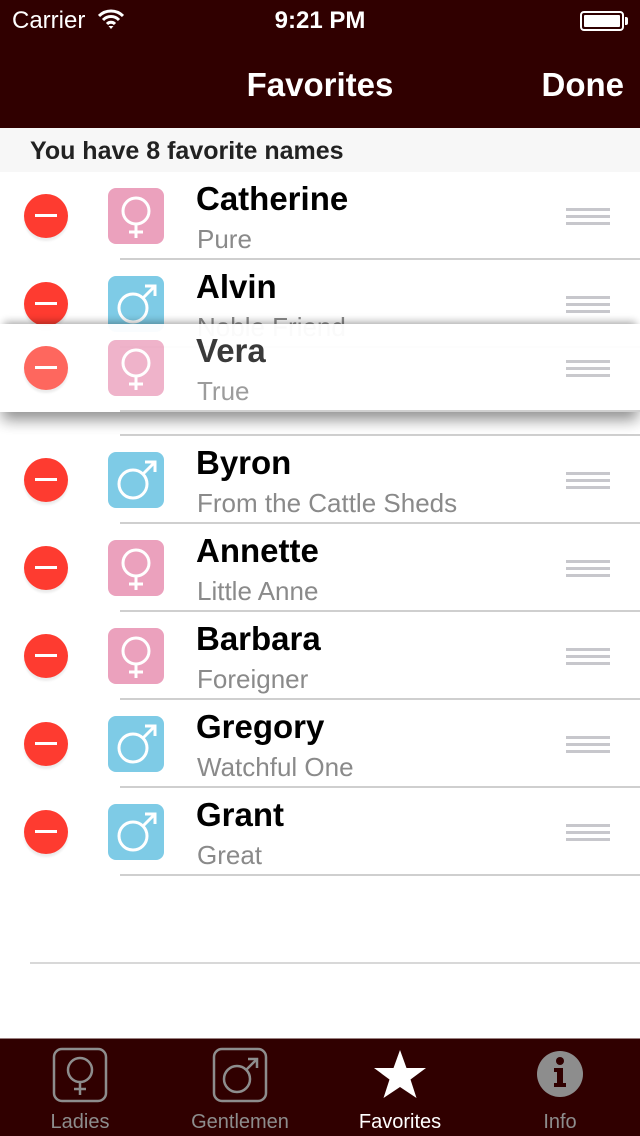 This screenshot has width=640, height=1136. What do you see at coordinates (400, 1074) in the screenshot?
I see `star-icon` at bounding box center [400, 1074].